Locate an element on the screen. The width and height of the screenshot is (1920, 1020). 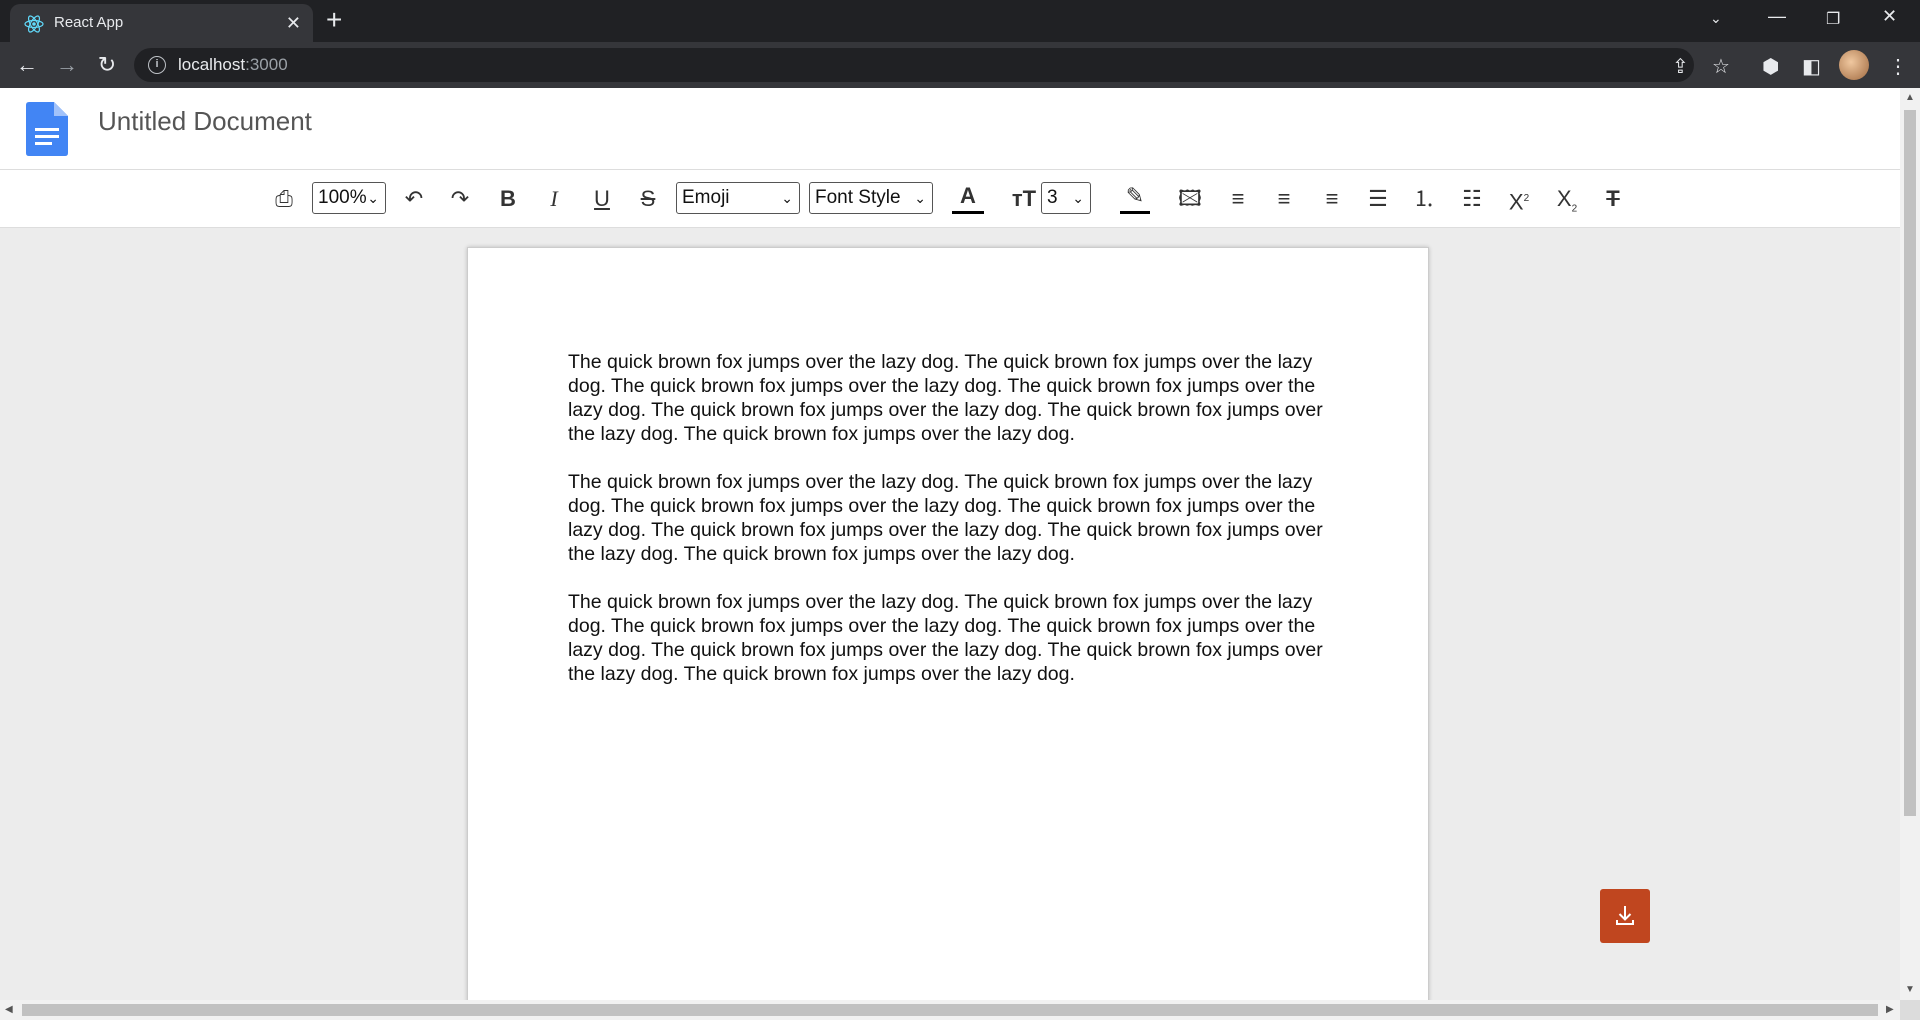
share-icon: ⇪ is located at coordinates (1680, 66).